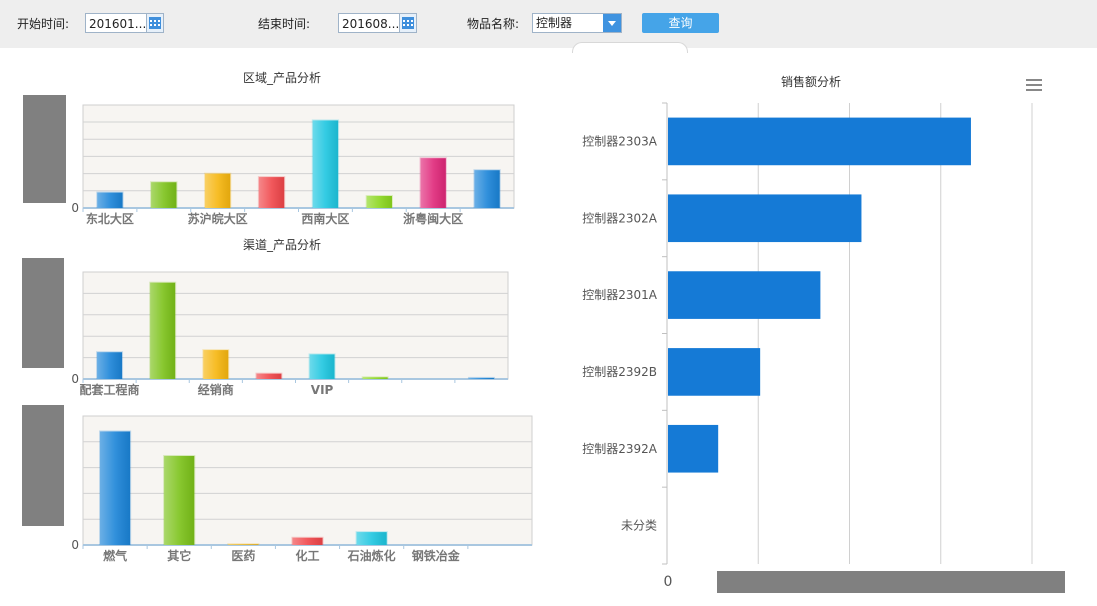  Describe the element at coordinates (325, 218) in the screenshot. I see `category-label: 西南大区` at that location.